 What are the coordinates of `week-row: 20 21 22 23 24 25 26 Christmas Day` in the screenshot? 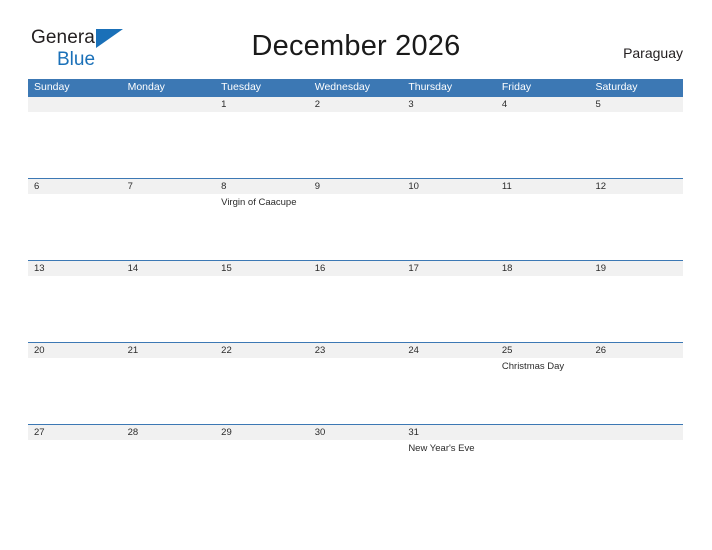 It's located at (355, 383).